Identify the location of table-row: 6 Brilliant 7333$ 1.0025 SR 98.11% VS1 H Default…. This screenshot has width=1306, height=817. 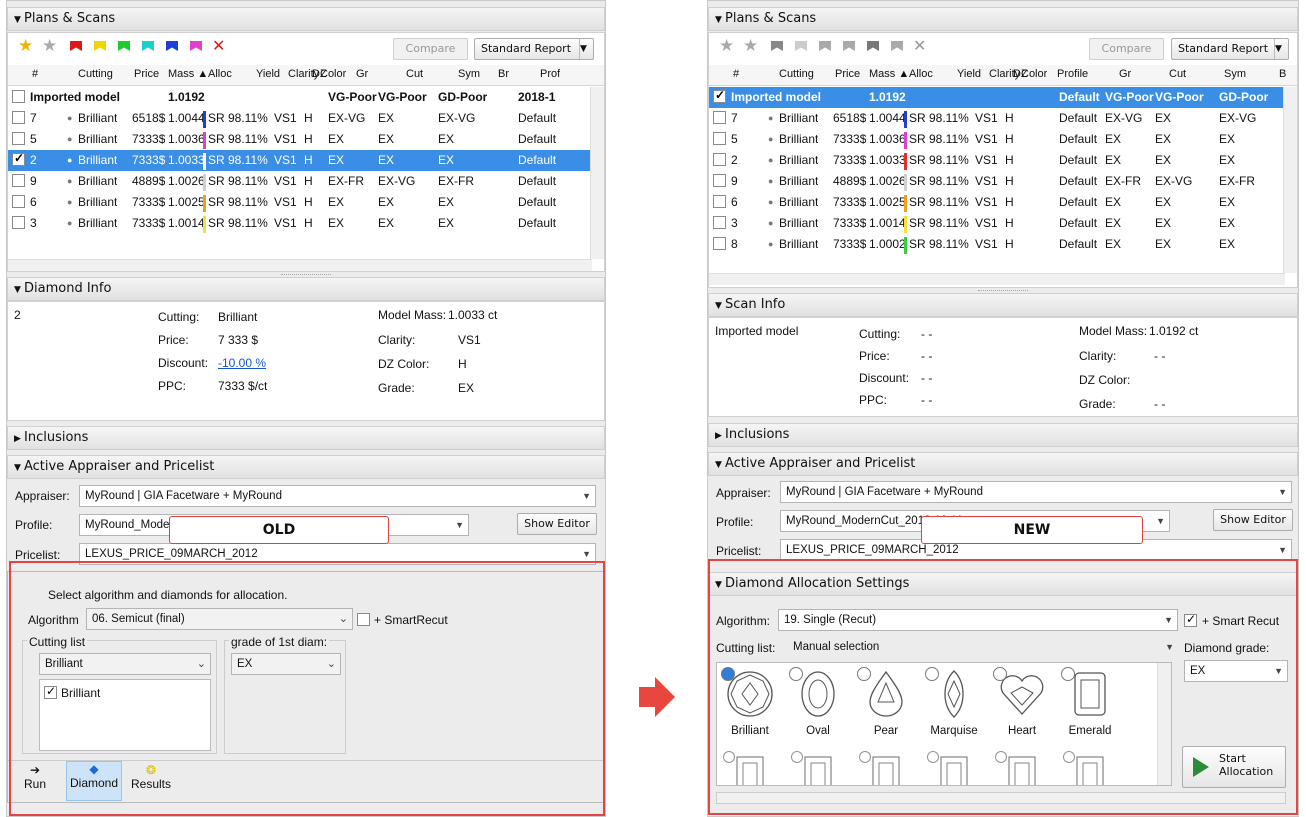
(1003, 202).